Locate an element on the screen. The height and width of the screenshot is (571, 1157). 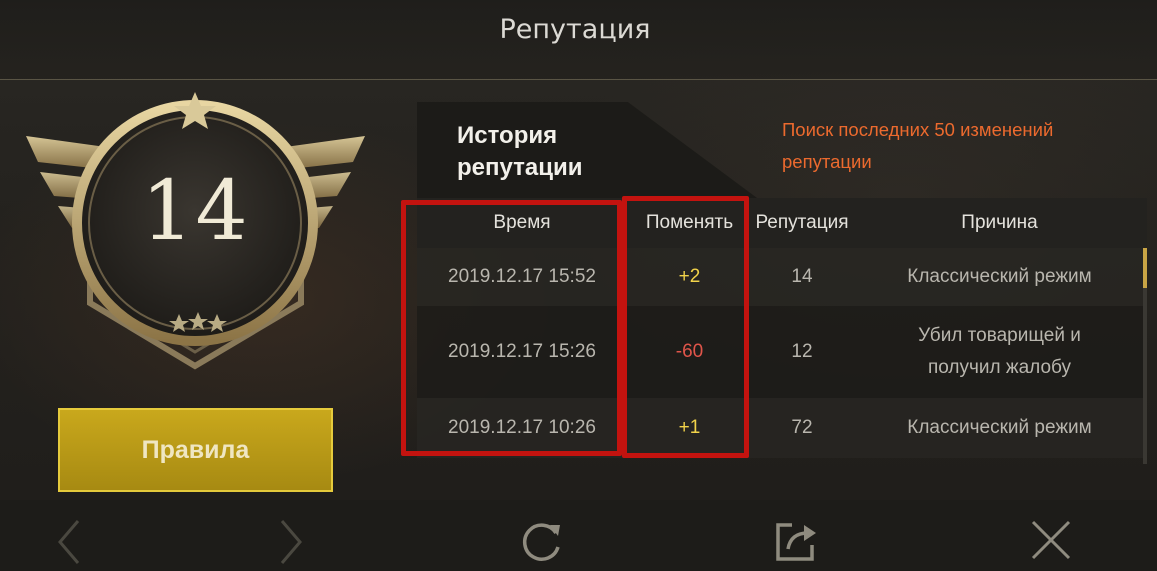
column-header-reason: Причина is located at coordinates (999, 222).